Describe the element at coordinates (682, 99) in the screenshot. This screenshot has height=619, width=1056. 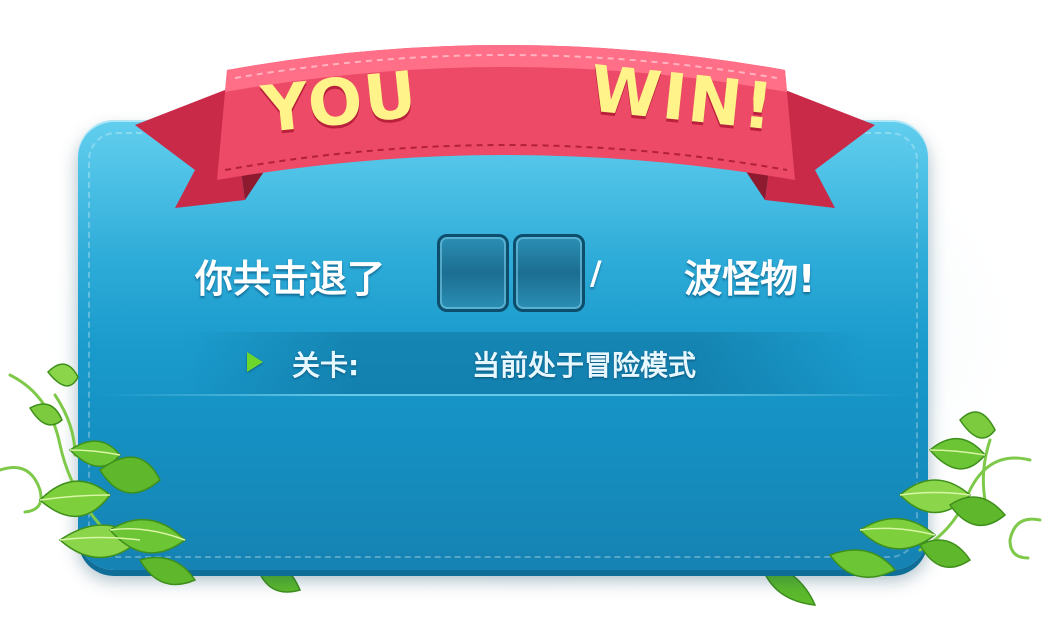
I see `title-win: WIN!` at that location.